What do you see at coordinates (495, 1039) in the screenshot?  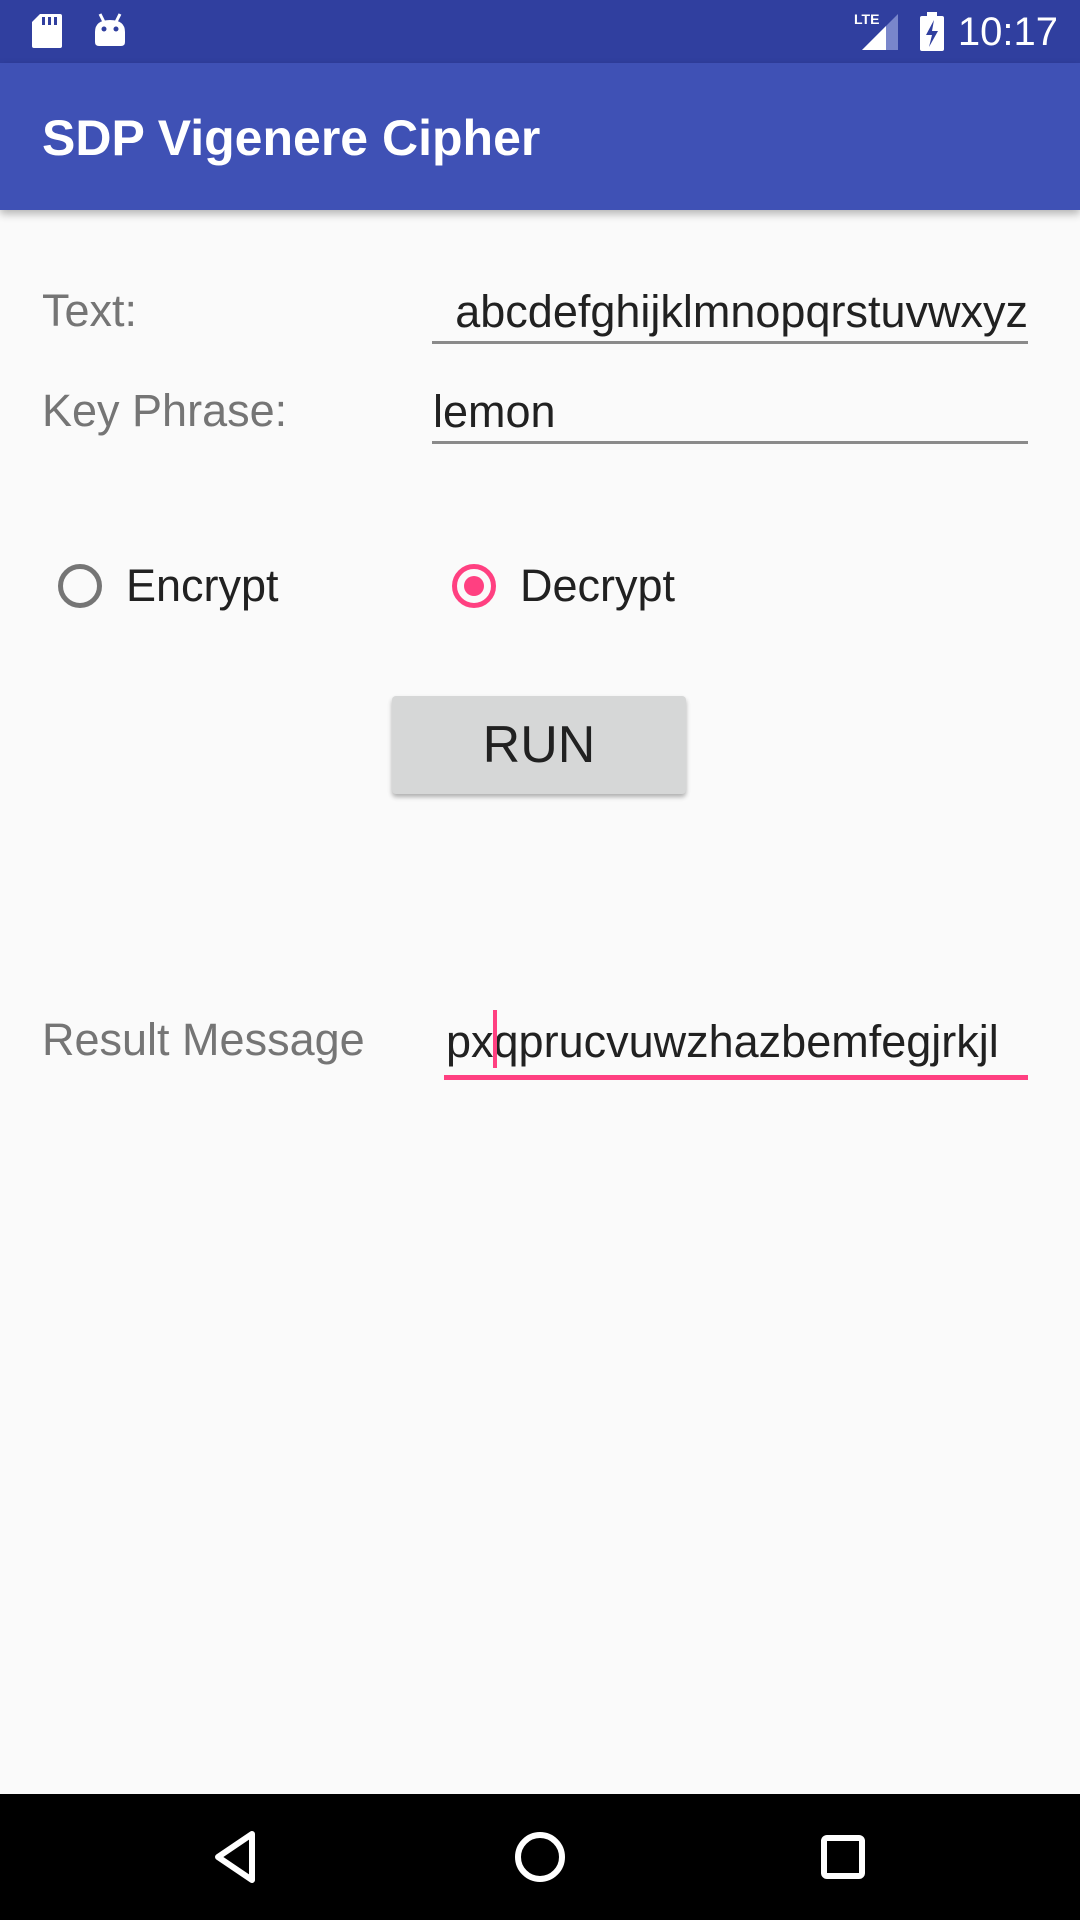 I see `text-cursor` at bounding box center [495, 1039].